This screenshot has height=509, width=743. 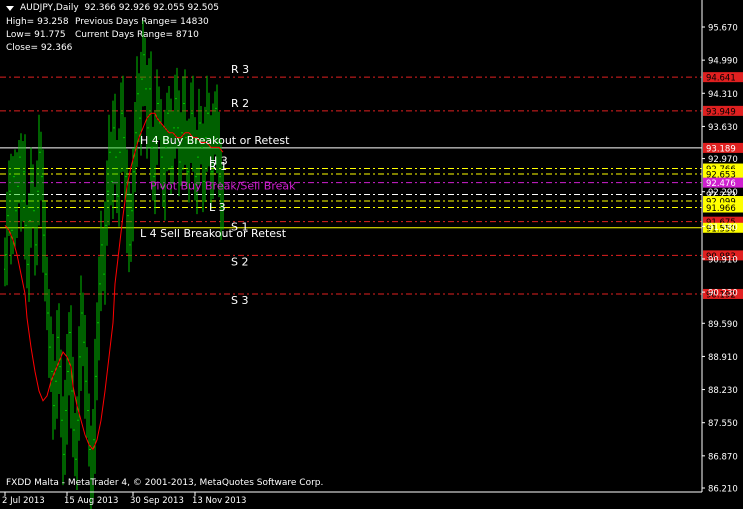 What do you see at coordinates (723, 457) in the screenshot?
I see `price-tick-label: 86.870` at bounding box center [723, 457].